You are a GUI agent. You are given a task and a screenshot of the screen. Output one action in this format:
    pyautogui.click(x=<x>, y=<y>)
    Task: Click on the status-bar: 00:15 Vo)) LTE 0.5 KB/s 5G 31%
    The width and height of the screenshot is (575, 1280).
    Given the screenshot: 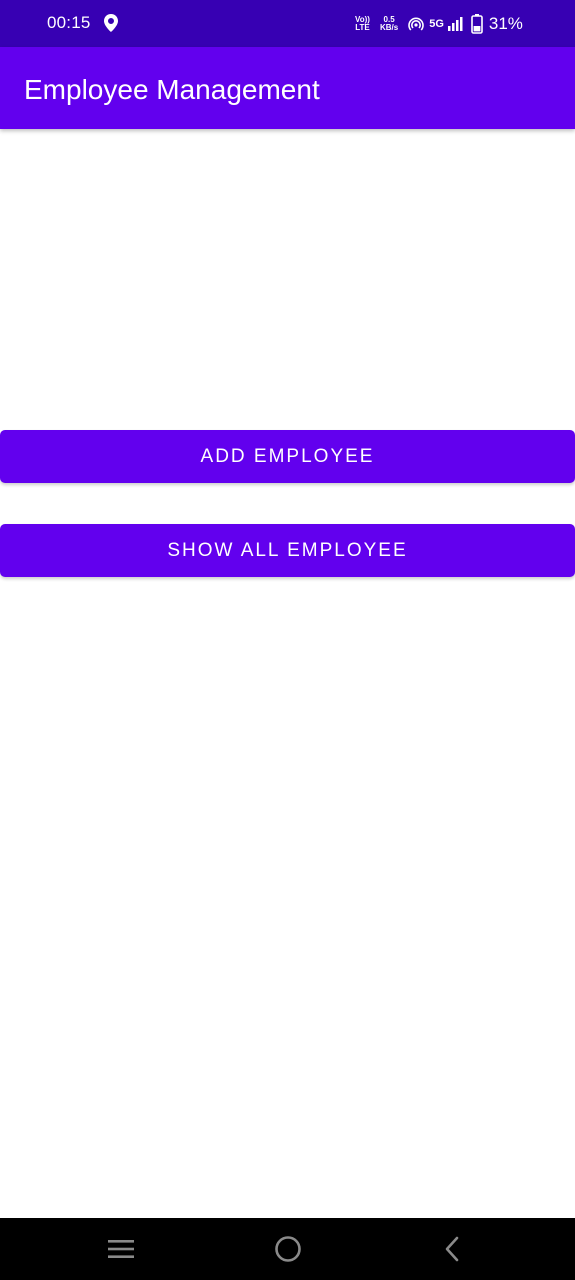 What is the action you would take?
    pyautogui.click(x=287, y=23)
    